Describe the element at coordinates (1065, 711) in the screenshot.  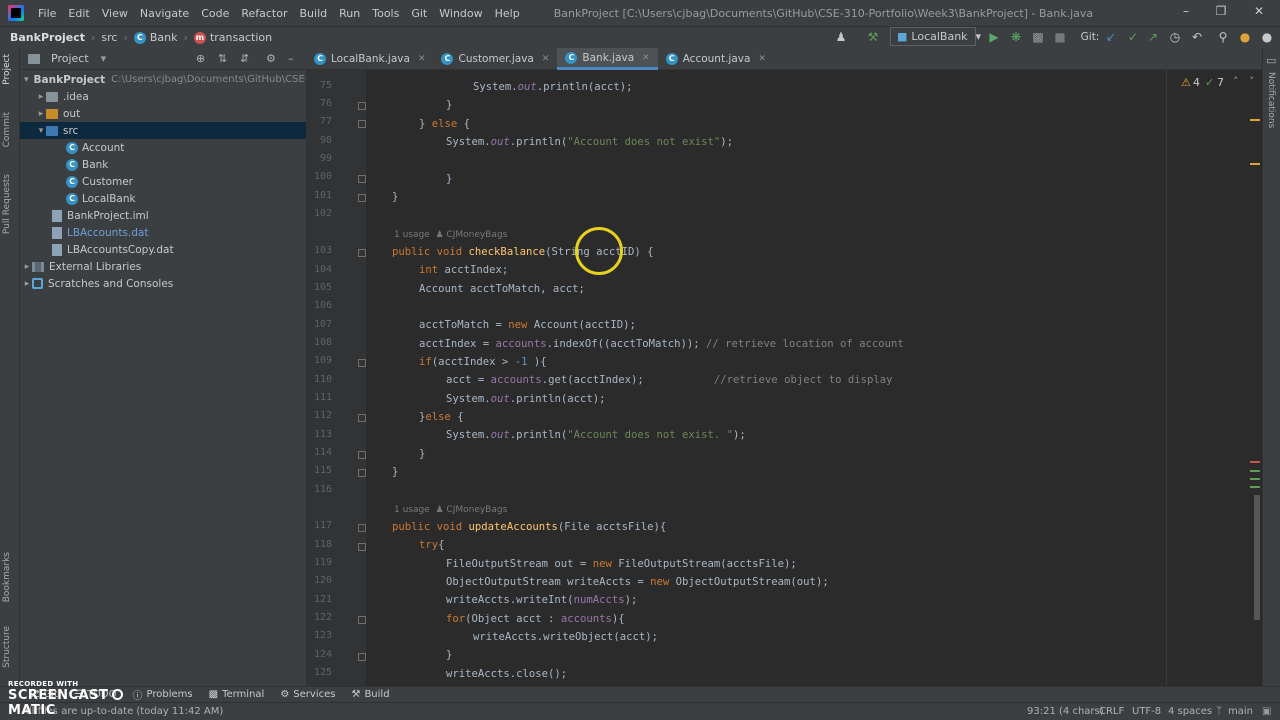
I see `caret-position: 93:21 (4 chars)` at that location.